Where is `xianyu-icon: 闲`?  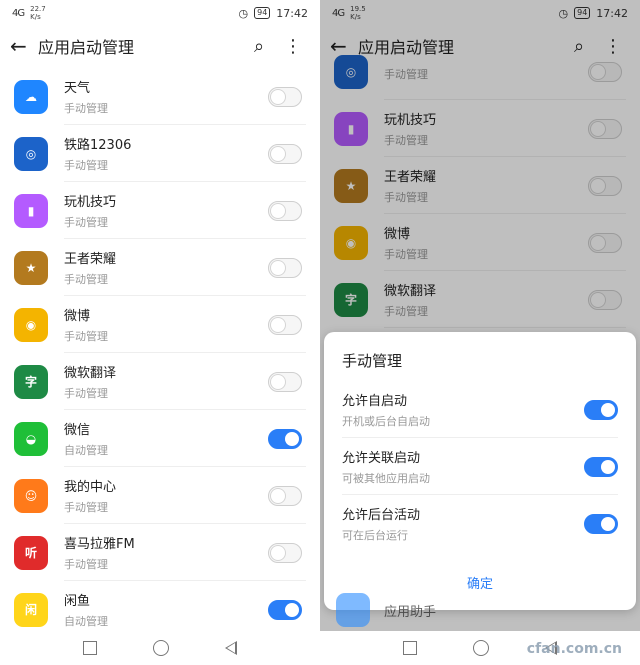
xianyu-icon: 闲 is located at coordinates (31, 609).